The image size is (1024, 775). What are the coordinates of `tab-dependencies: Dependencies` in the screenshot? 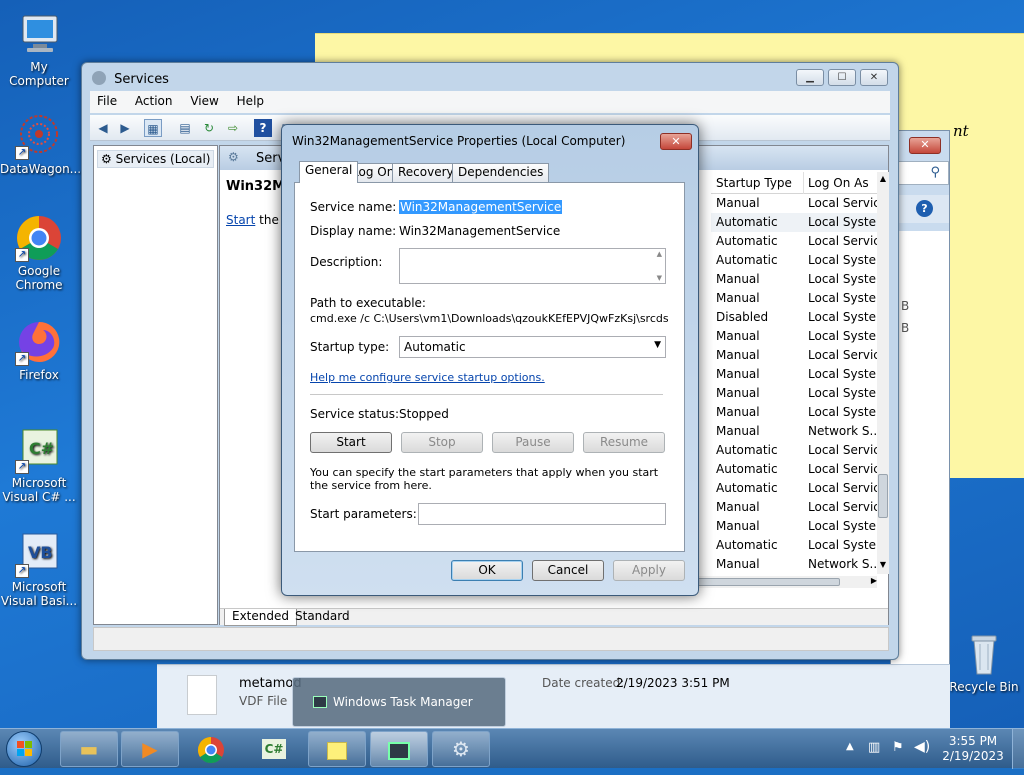 It's located at (501, 172).